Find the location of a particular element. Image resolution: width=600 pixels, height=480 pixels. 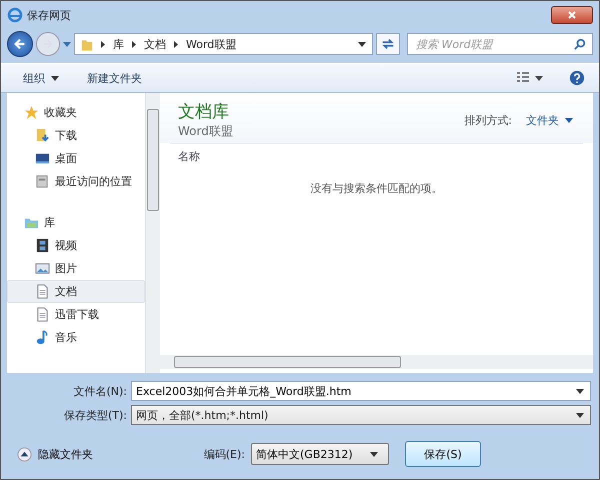

filename-field: Excel2003如何合并单元格_Word联盟.htm is located at coordinates (361, 391).